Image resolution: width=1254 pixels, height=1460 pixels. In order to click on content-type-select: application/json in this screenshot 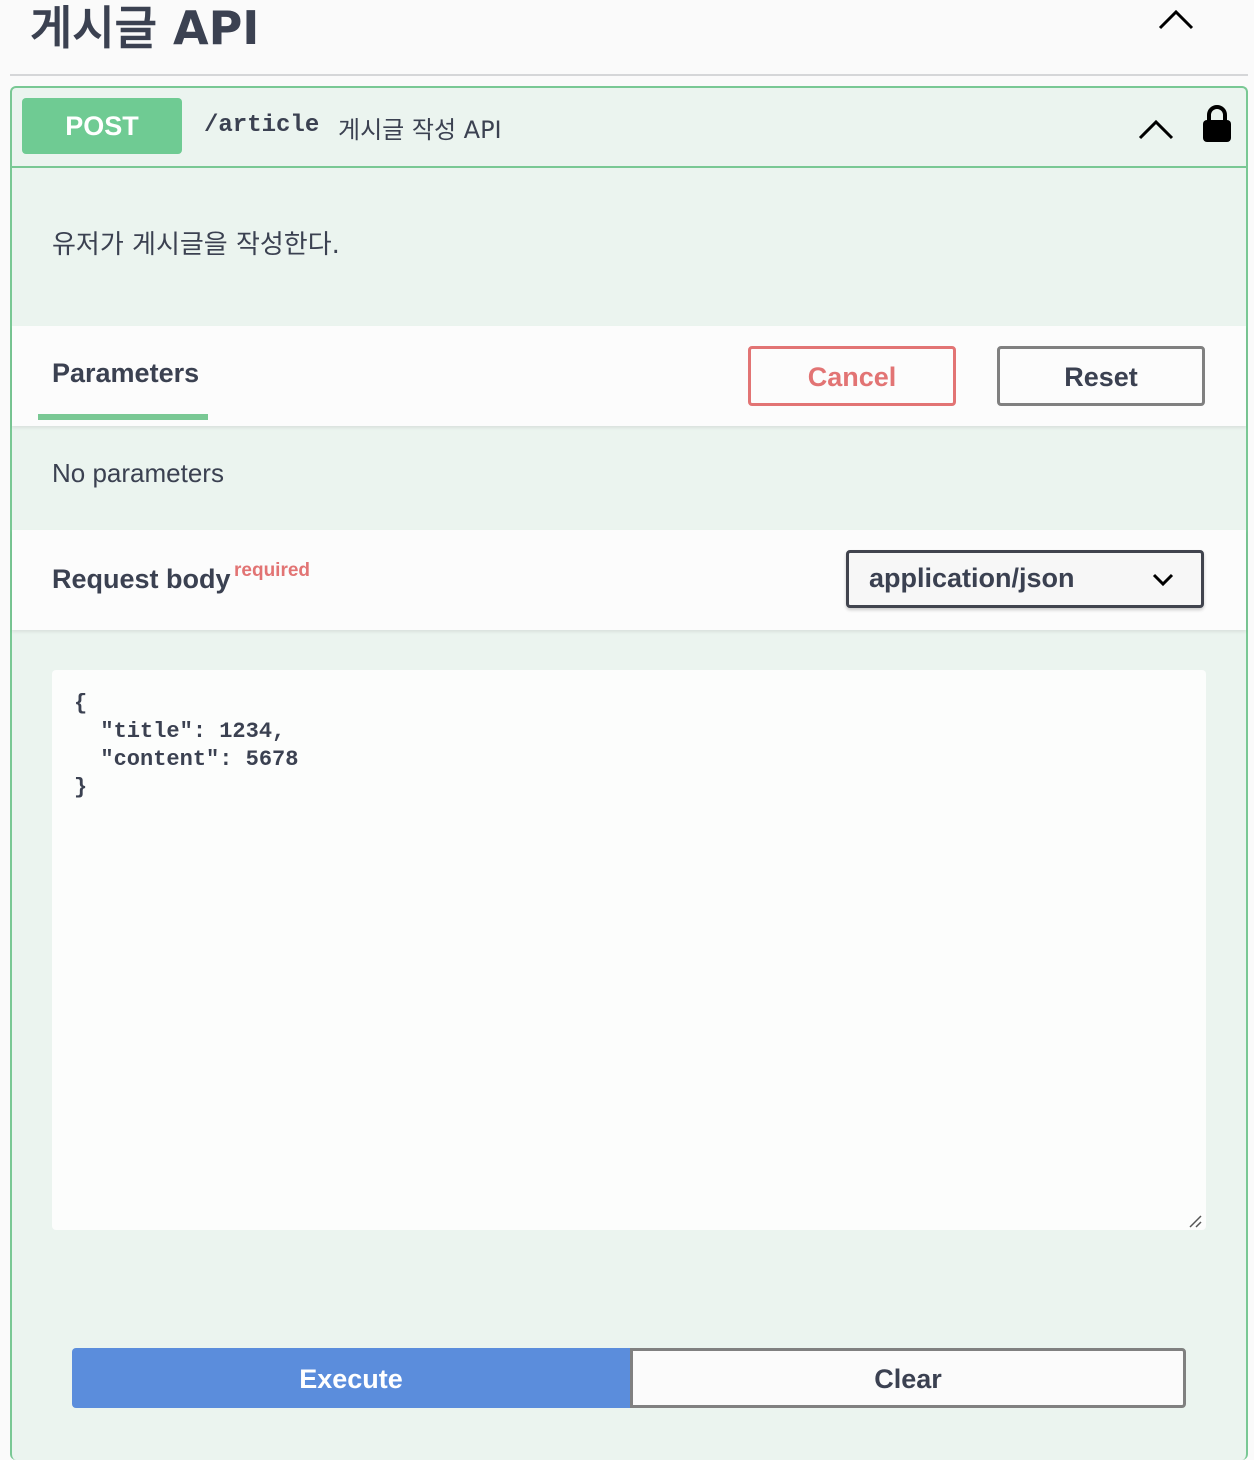, I will do `click(1025, 579)`.